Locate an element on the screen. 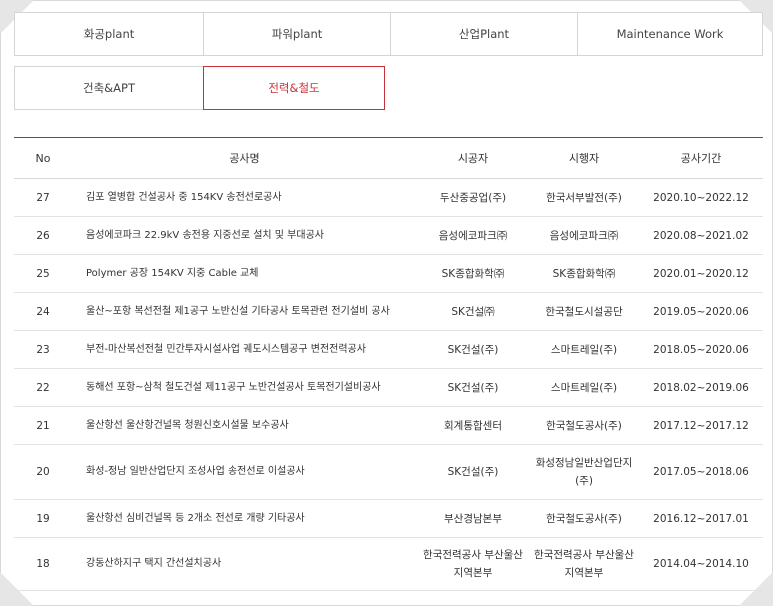  cell-contractor: 한국전력공사 부산울산지역본부 is located at coordinates (473, 564).